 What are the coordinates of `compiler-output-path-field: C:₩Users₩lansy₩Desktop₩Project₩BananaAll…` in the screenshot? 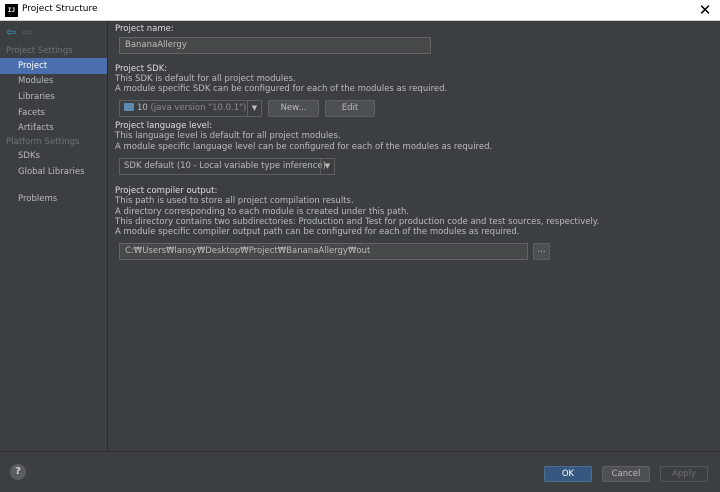 It's located at (323, 251).